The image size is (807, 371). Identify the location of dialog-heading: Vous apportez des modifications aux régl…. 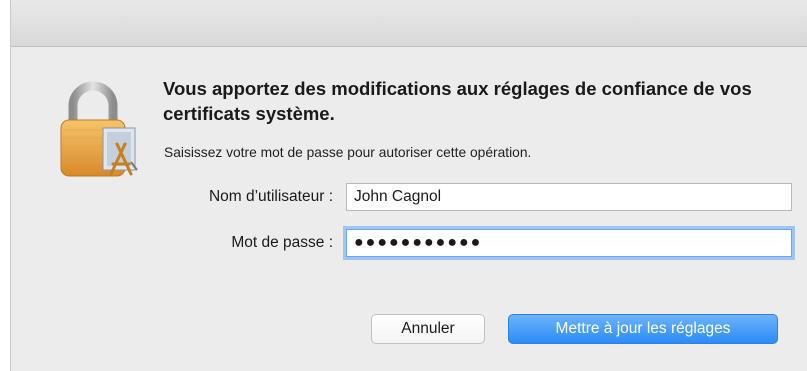
(457, 101).